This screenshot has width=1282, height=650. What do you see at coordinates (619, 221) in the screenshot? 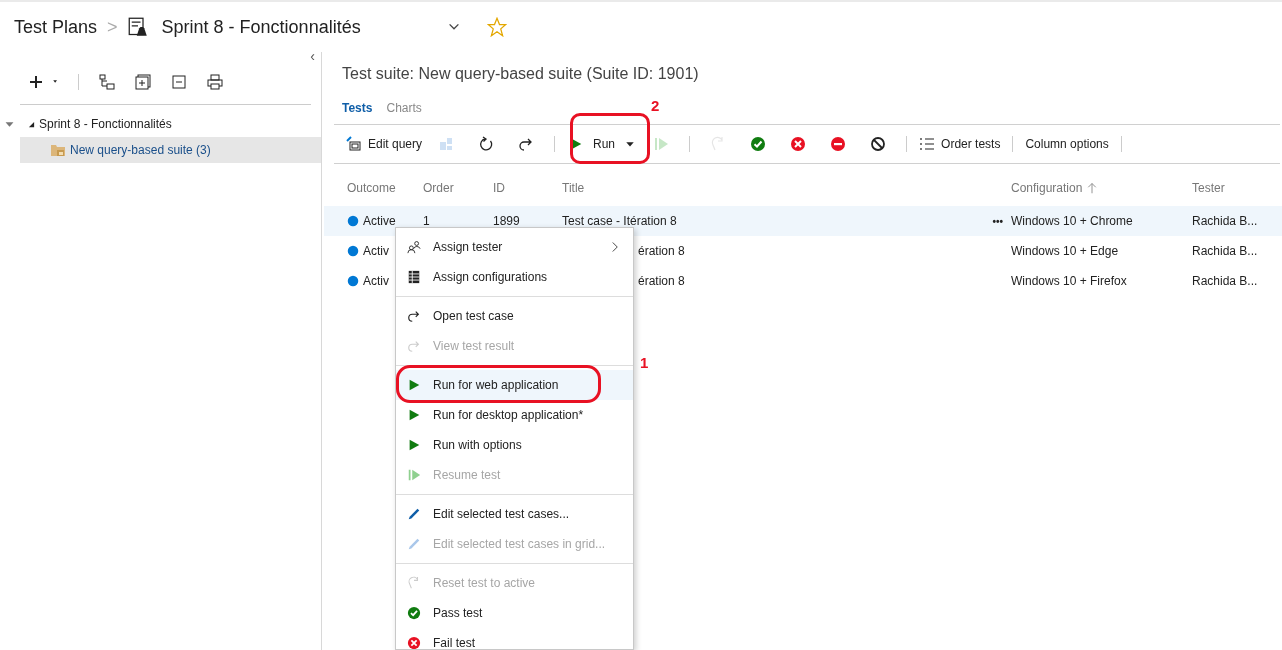
I see `table-cell-text: Test case - Itération 8` at bounding box center [619, 221].